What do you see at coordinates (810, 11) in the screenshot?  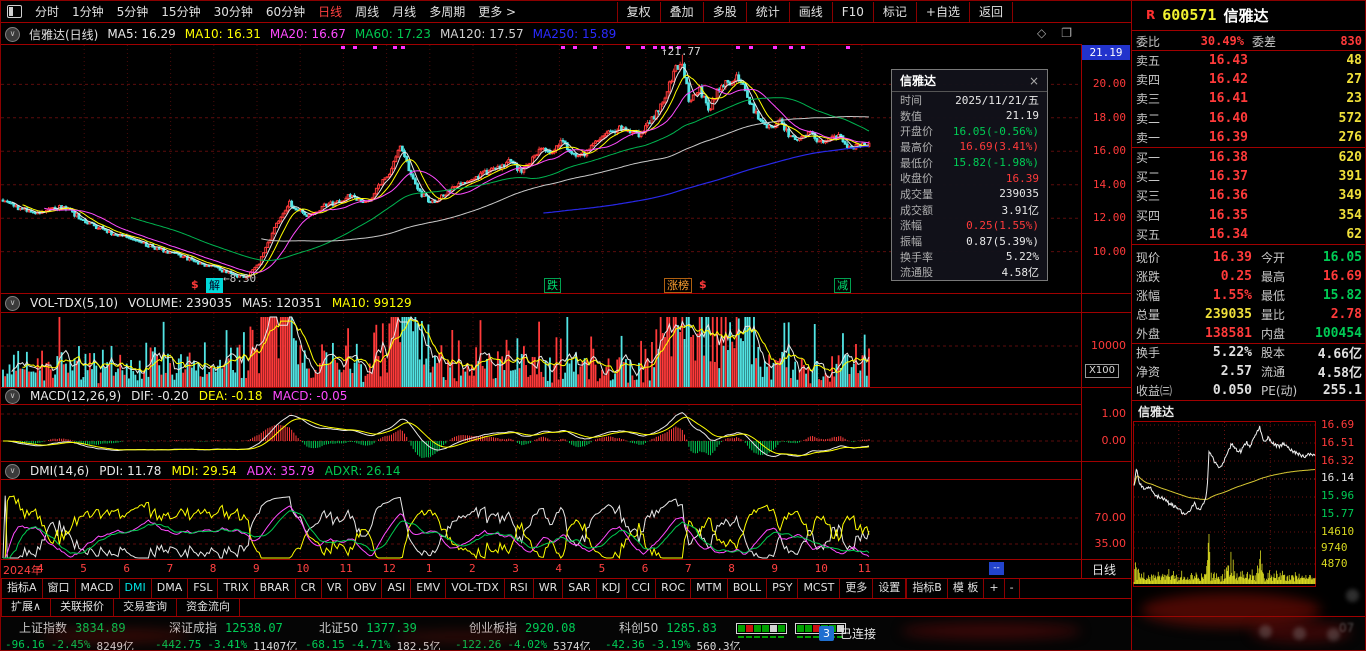 I see `toolbar-button: 画线` at bounding box center [810, 11].